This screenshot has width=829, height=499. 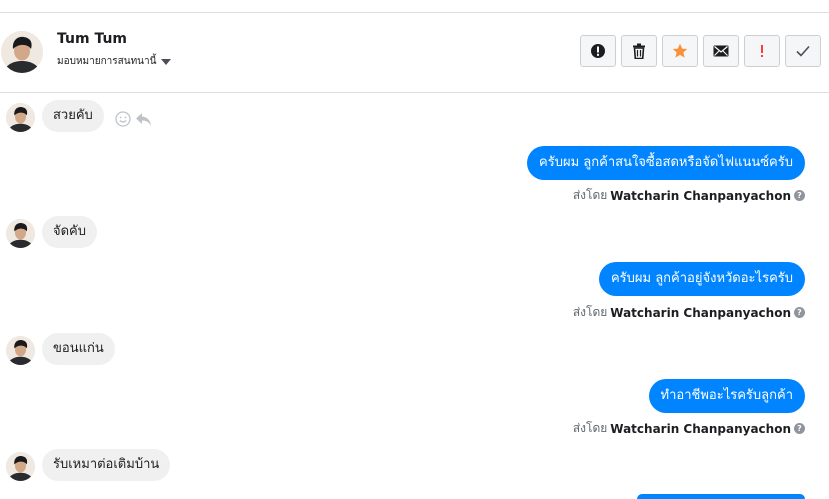 I want to click on mark-unread-button, so click(x=721, y=51).